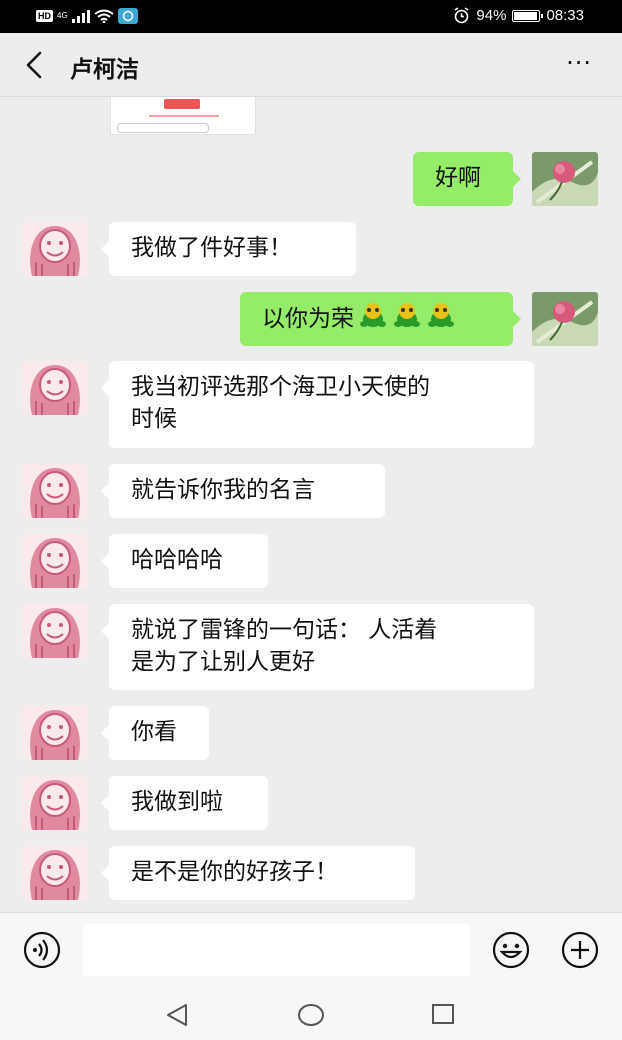  What do you see at coordinates (127, 16) in the screenshot?
I see `app-notification-icon` at bounding box center [127, 16].